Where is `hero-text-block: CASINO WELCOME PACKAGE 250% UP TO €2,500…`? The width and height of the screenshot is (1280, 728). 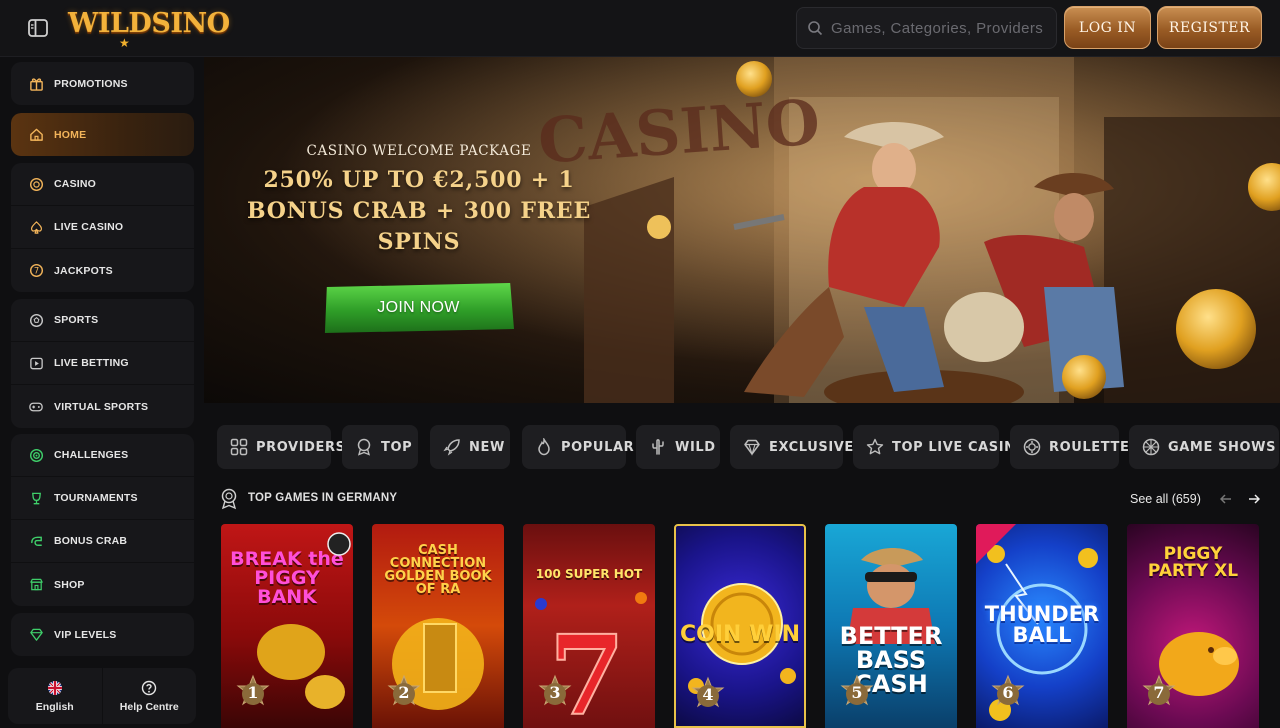
hero-text-block: CASINO WELCOME PACKAGE 250% UP TO €2,500… is located at coordinates (419, 200).